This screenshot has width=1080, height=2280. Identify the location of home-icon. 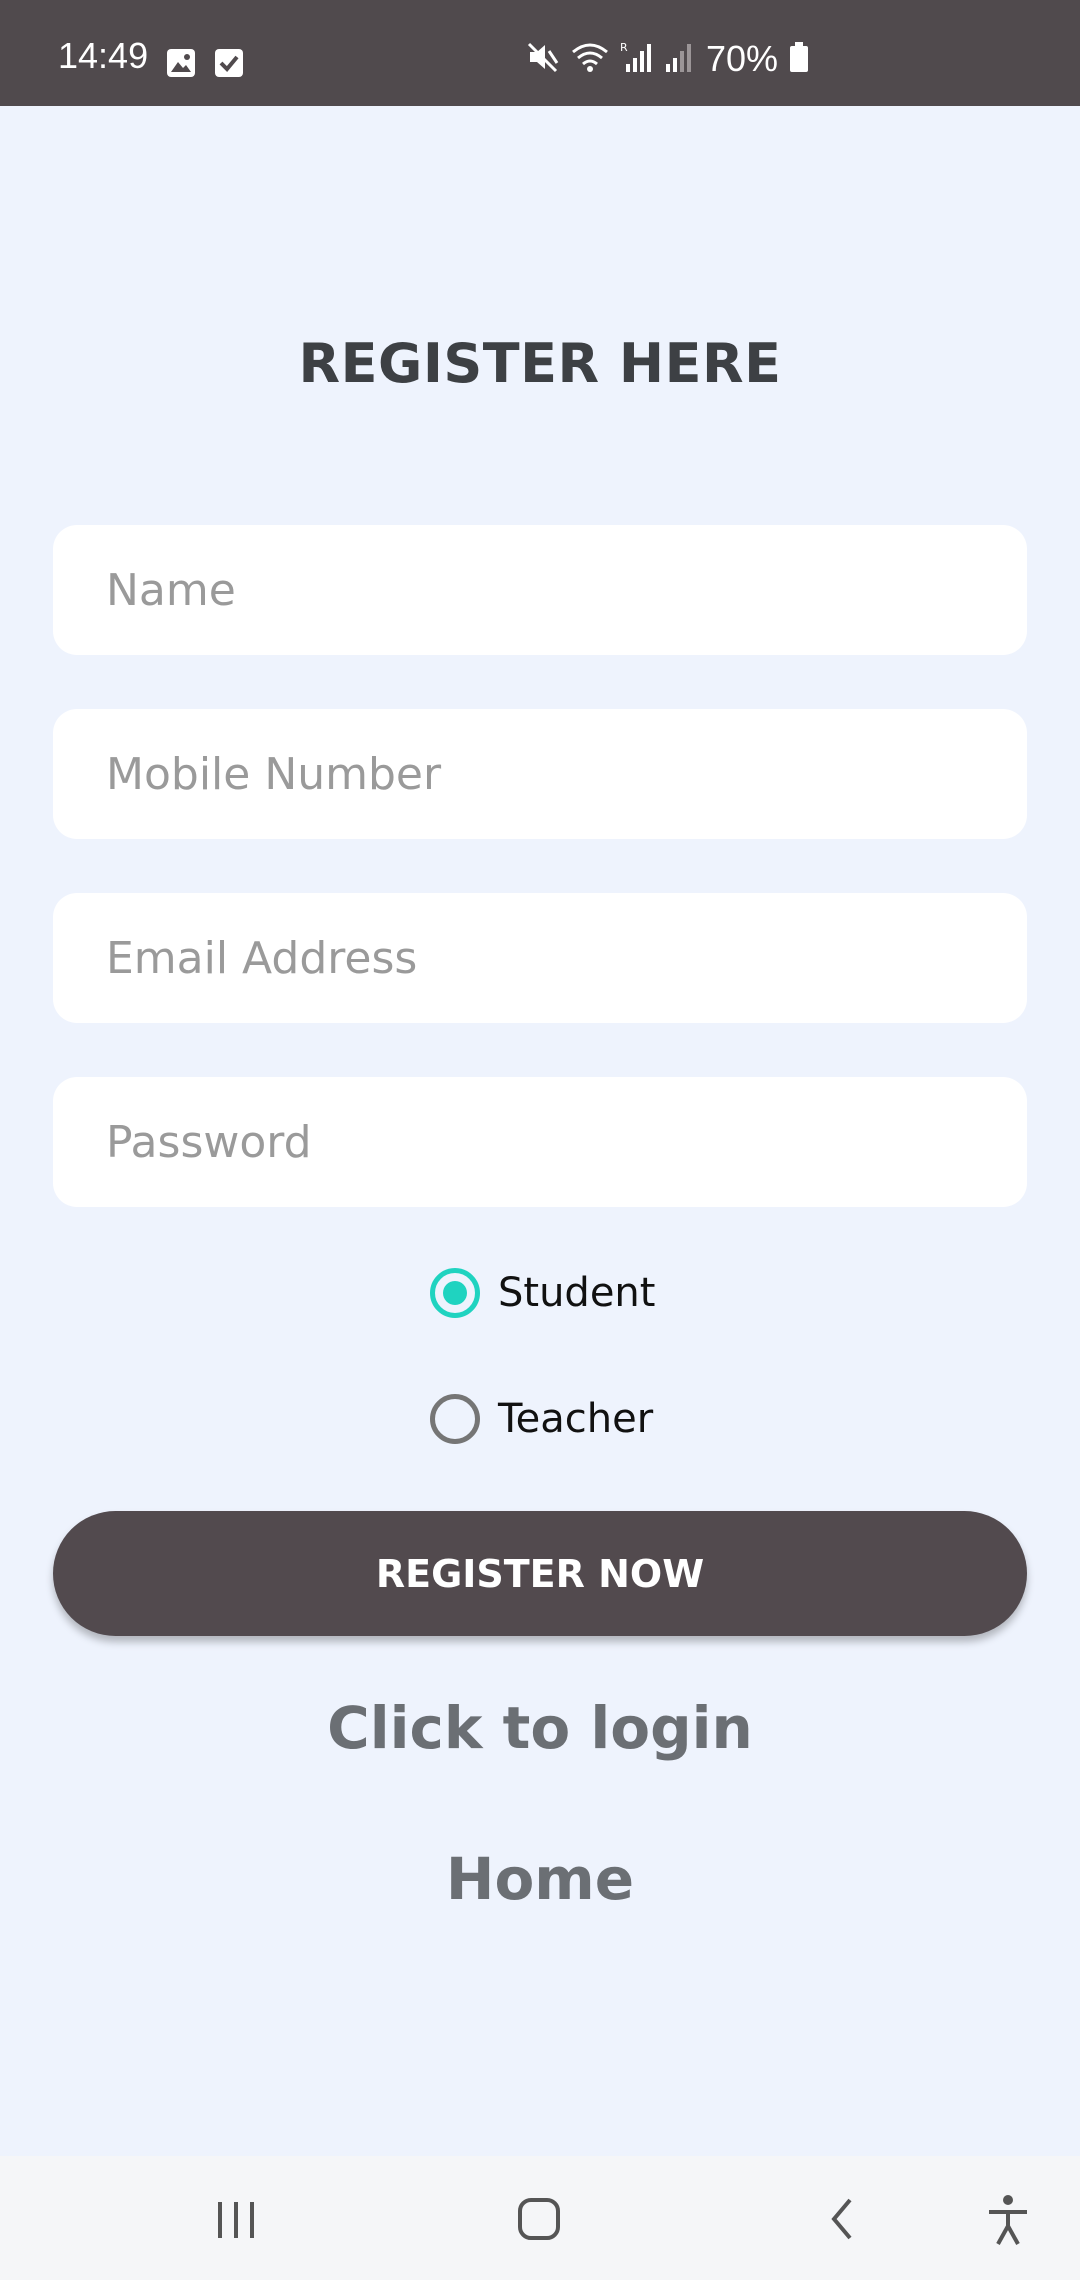
(540, 2220).